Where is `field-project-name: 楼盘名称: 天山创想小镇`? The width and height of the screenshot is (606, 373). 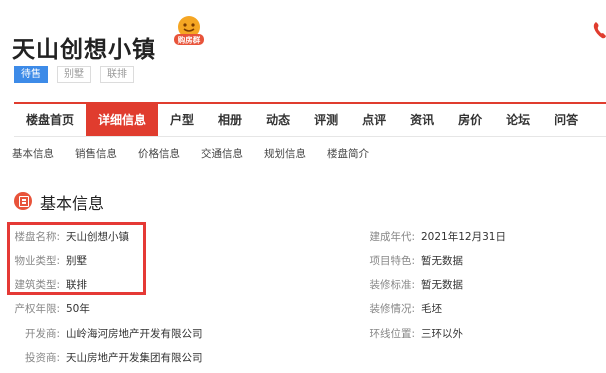
field-project-name: 楼盘名称: 天山创想小镇 is located at coordinates (67, 236).